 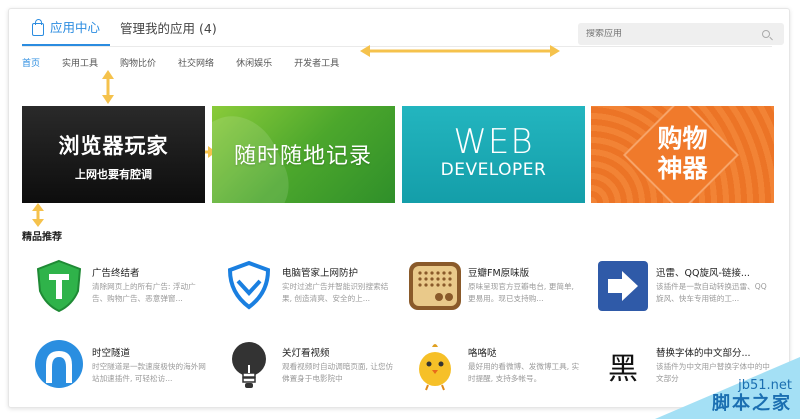 What do you see at coordinates (316, 62) in the screenshot?
I see `nav-developer-tools: 开发者工具` at bounding box center [316, 62].